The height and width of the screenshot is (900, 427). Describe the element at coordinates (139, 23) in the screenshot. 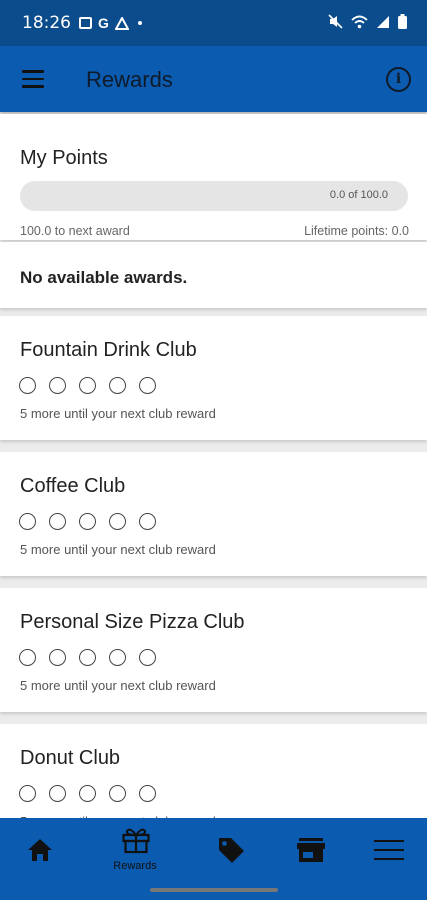

I see `dot-icon` at that location.